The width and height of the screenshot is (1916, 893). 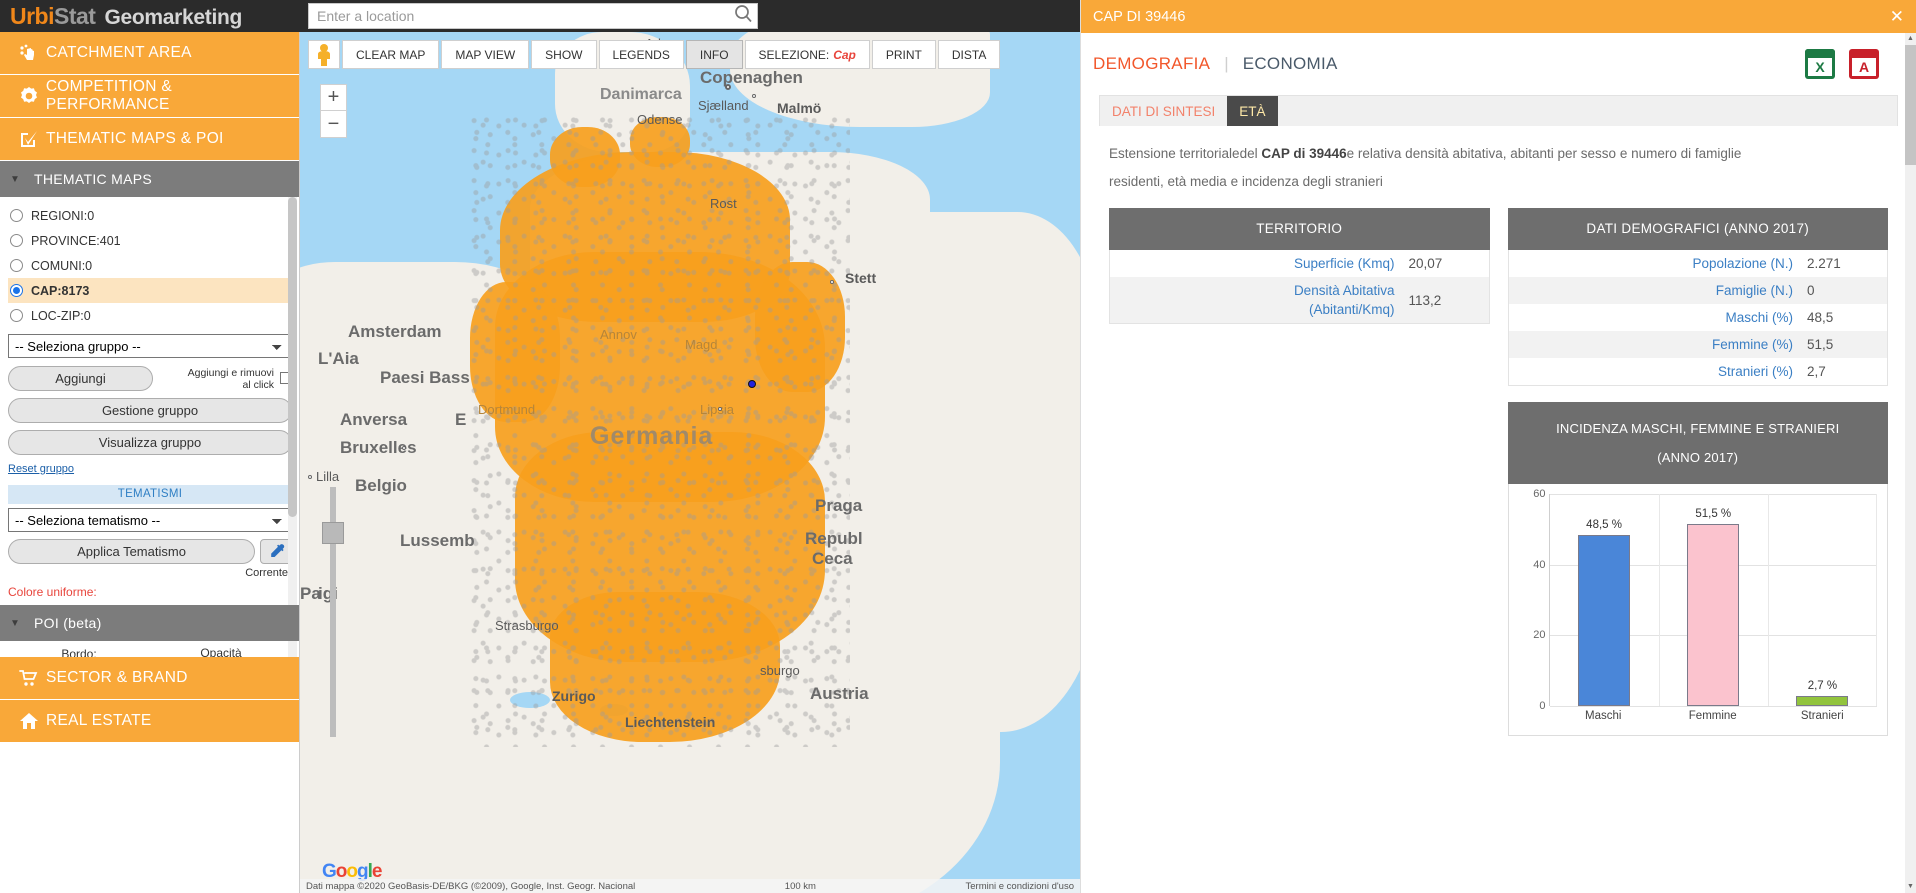 I want to click on tab-demografia: DEMOGRAFIA, so click(x=1151, y=64).